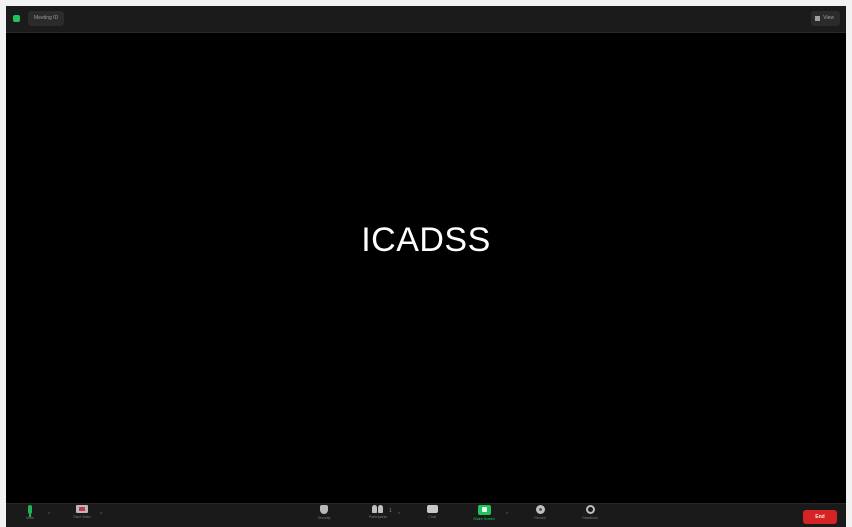 This screenshot has height=527, width=852. I want to click on audio-options-chevron-icon: ^, so click(49, 515).